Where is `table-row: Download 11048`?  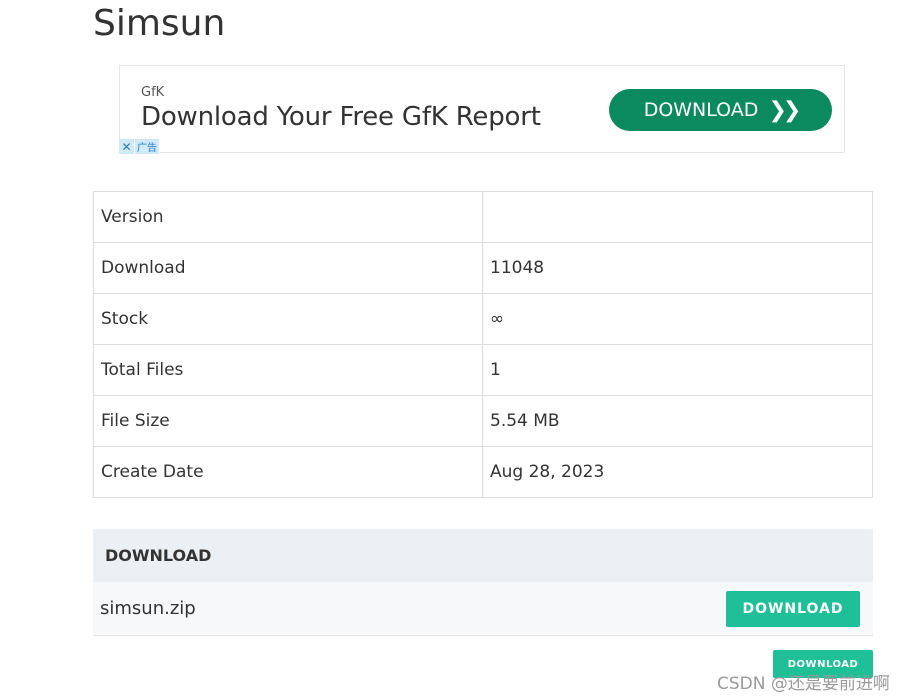
table-row: Download 11048 is located at coordinates (483, 268).